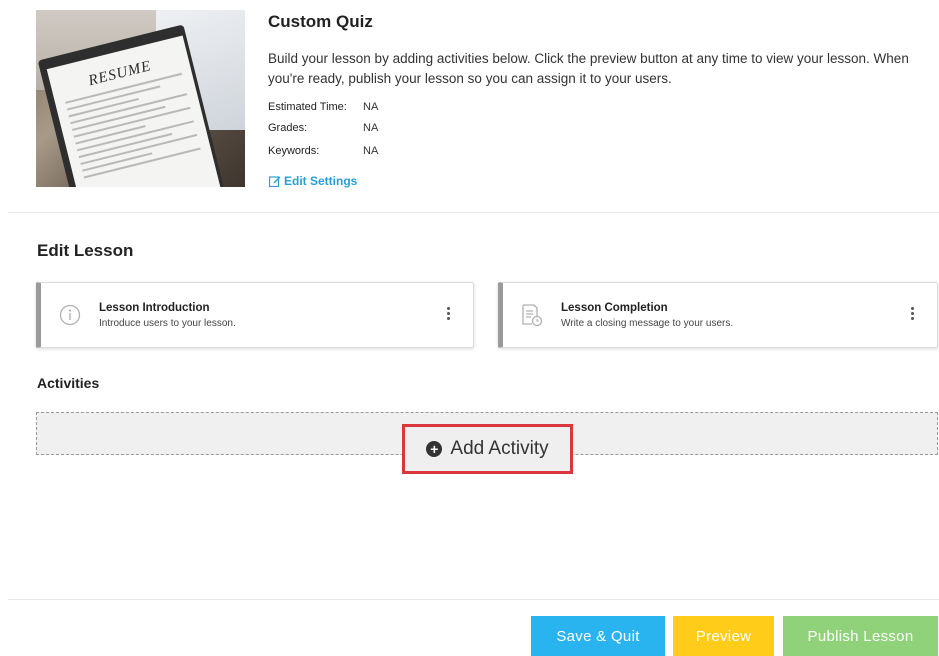 This screenshot has height=656, width=939. Describe the element at coordinates (85, 250) in the screenshot. I see `edit-lesson-heading: Edit Lesson` at that location.